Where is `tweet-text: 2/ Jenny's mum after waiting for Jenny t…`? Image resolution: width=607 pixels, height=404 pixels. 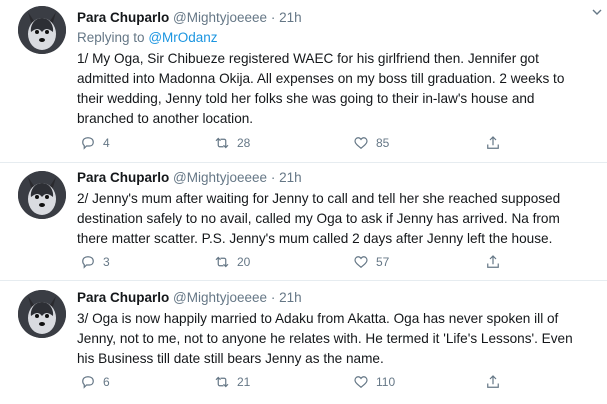
tweet-text: 2/ Jenny's mum after waiting for Jenny t… is located at coordinates (319, 218).